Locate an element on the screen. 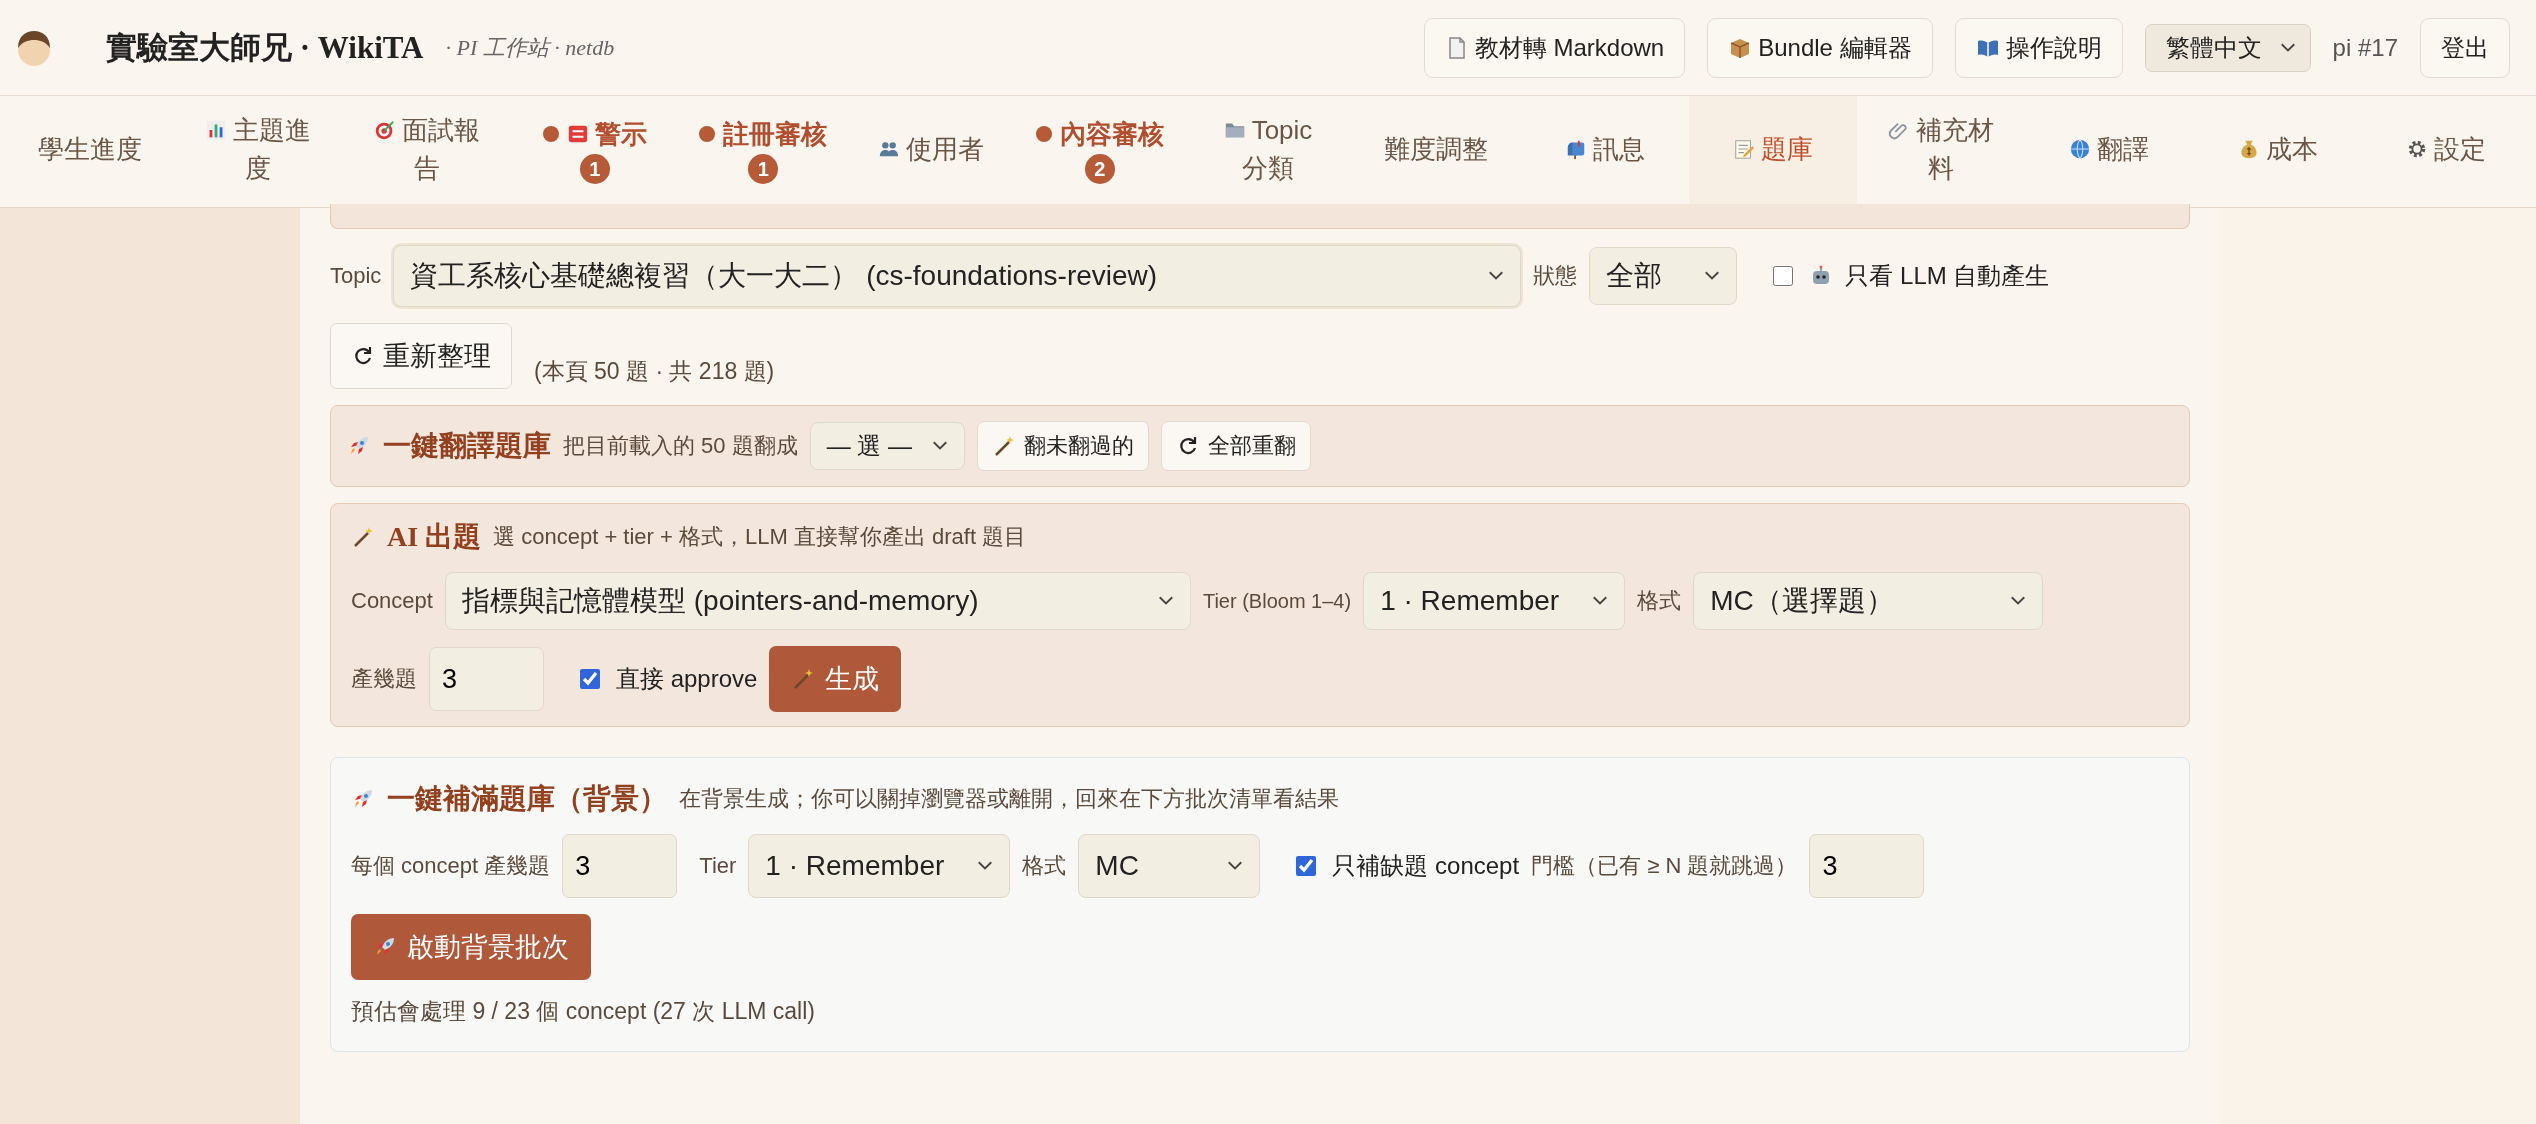 This screenshot has height=1124, width=2536. logout-button: 登出 is located at coordinates (2465, 47).